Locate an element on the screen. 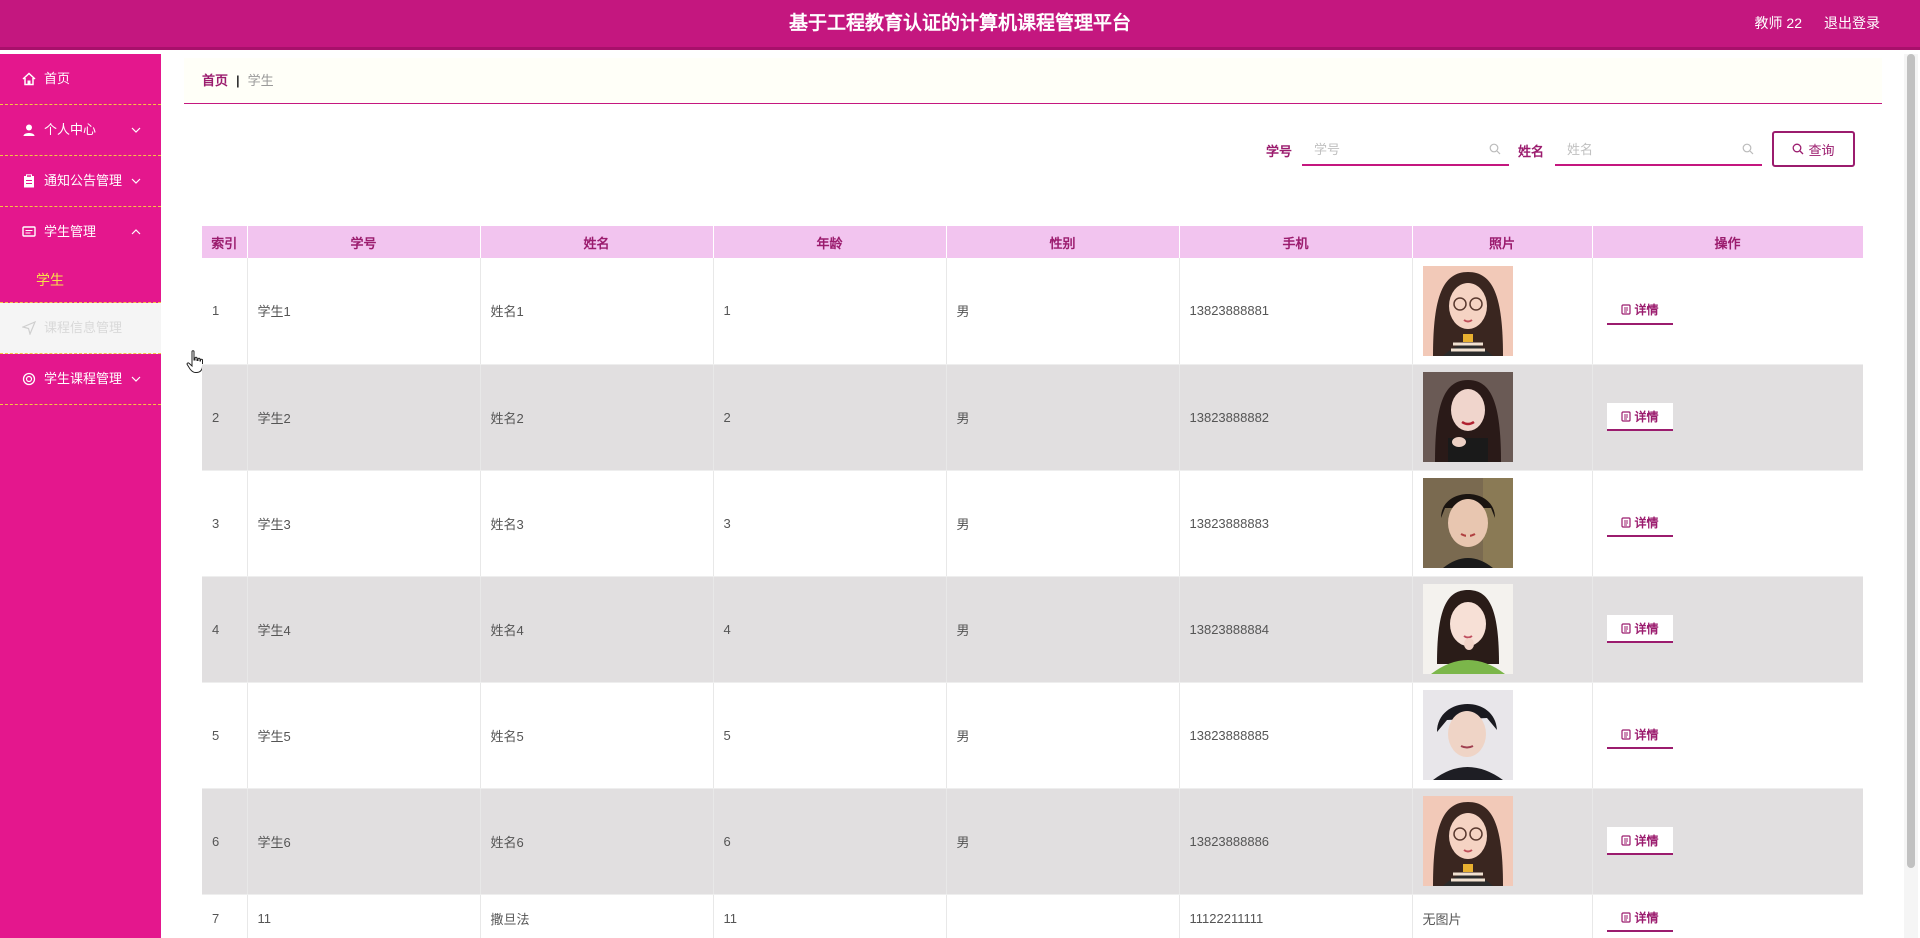 The width and height of the screenshot is (1920, 938). sidebar-item-student-course-management: 学生课程管理 is located at coordinates (80, 379).